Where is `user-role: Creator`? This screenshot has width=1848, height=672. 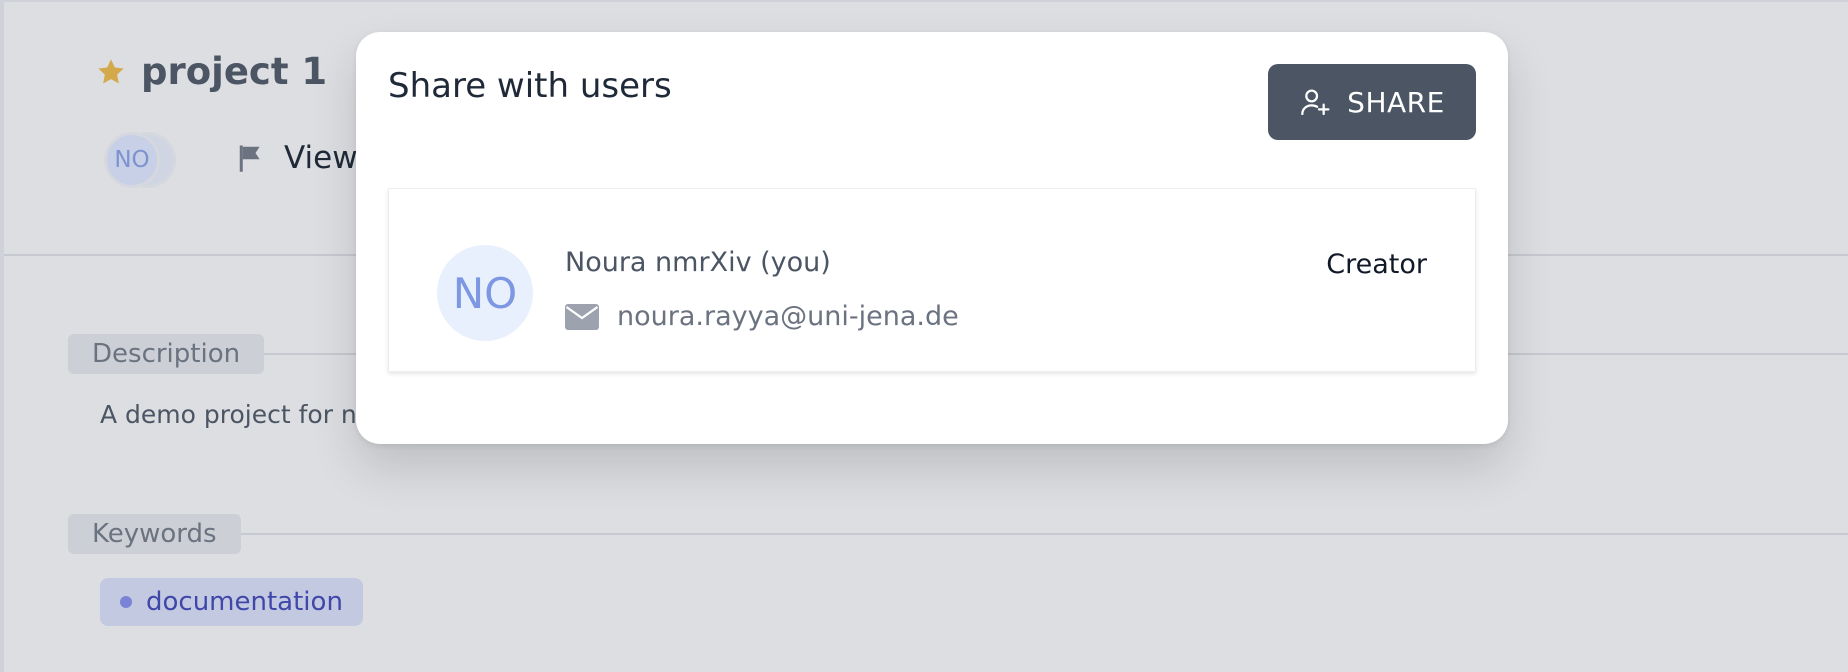
user-role: Creator is located at coordinates (1376, 264).